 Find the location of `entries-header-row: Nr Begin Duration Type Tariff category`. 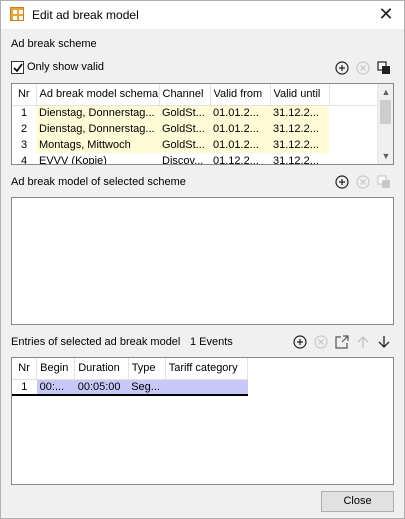

entries-header-row: Nr Begin Duration Type Tariff category is located at coordinates (130, 369).